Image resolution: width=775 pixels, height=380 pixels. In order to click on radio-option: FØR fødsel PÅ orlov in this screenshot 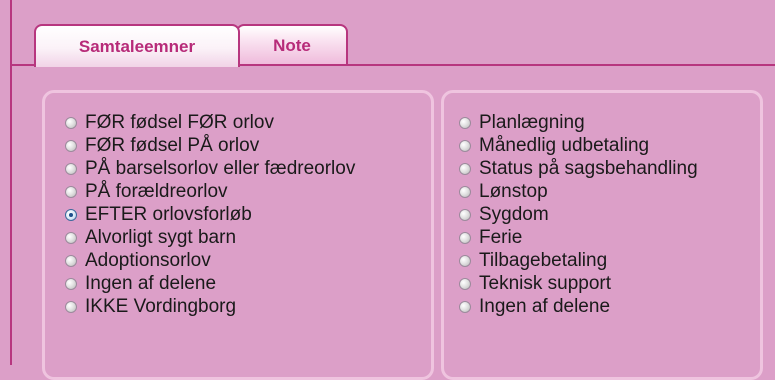, I will do `click(210, 145)`.